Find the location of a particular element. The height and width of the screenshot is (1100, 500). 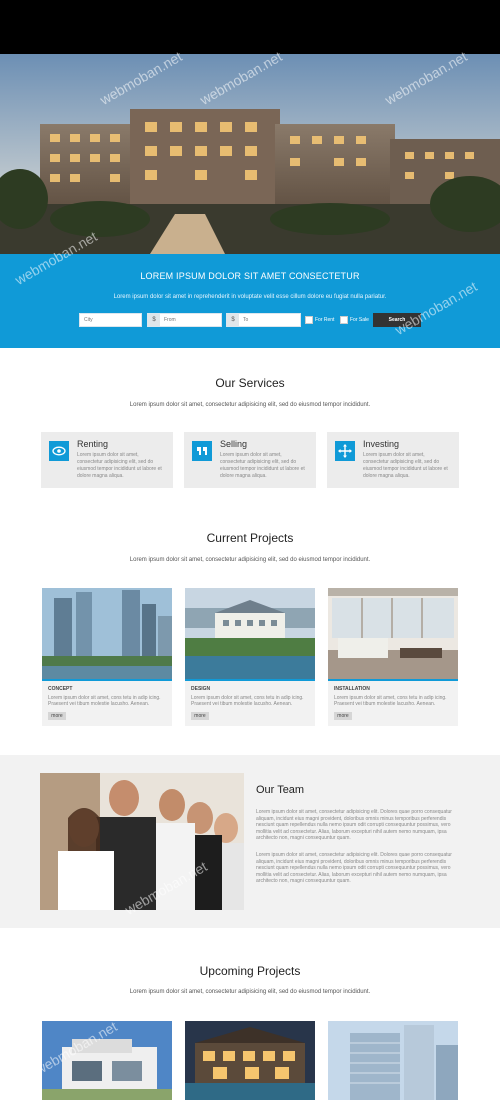

project-category: DESIGN is located at coordinates (201, 689).